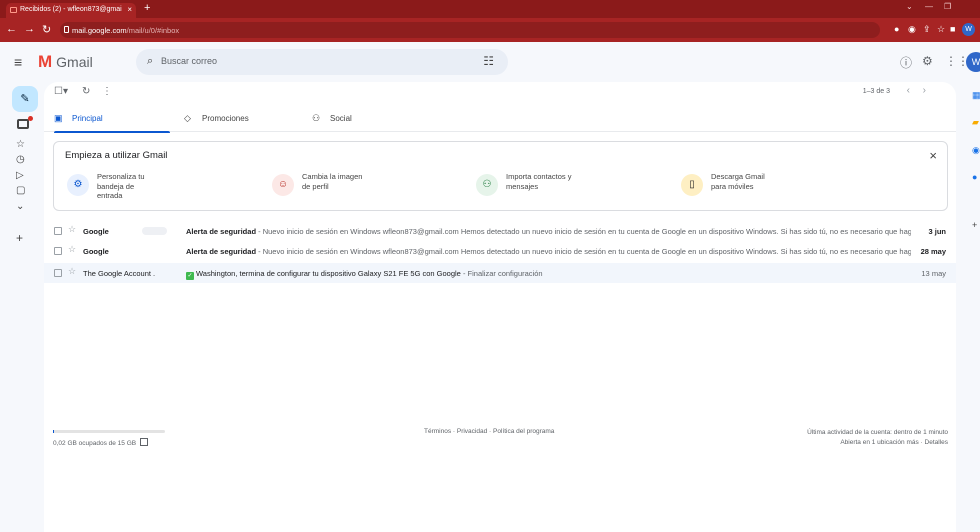  What do you see at coordinates (61, 91) in the screenshot?
I see `select-all-checkbox: ☐▾` at bounding box center [61, 91].